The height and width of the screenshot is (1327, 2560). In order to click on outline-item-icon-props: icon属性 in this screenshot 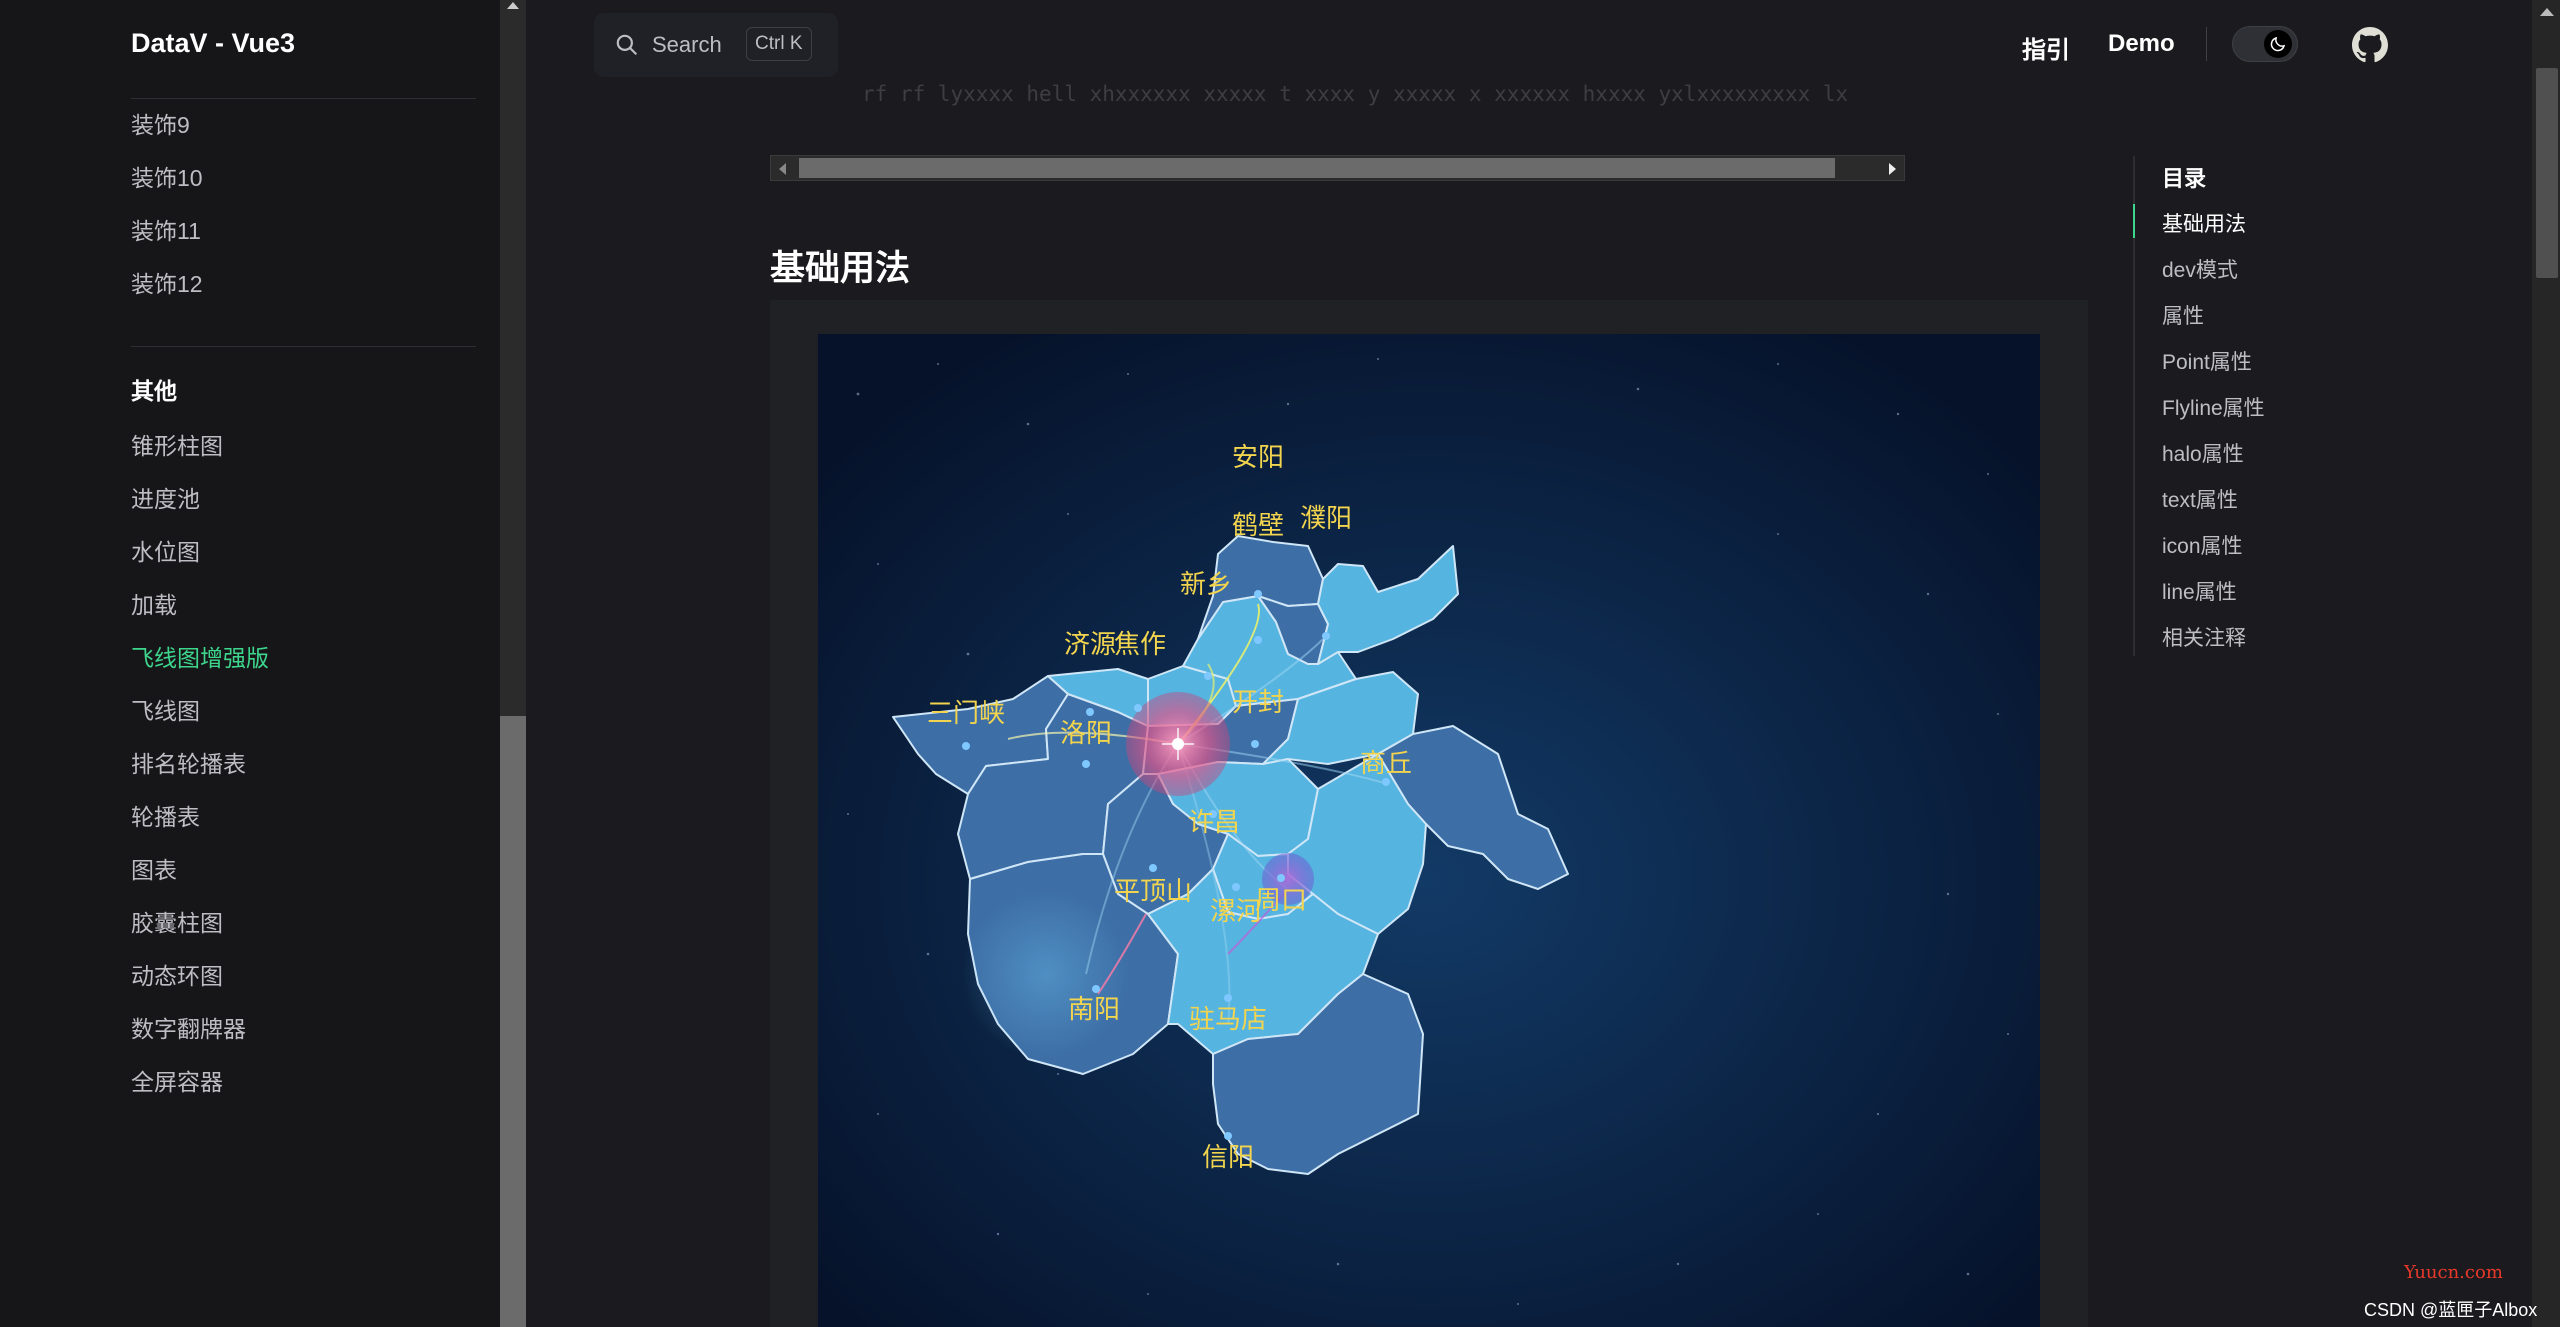, I will do `click(2202, 545)`.